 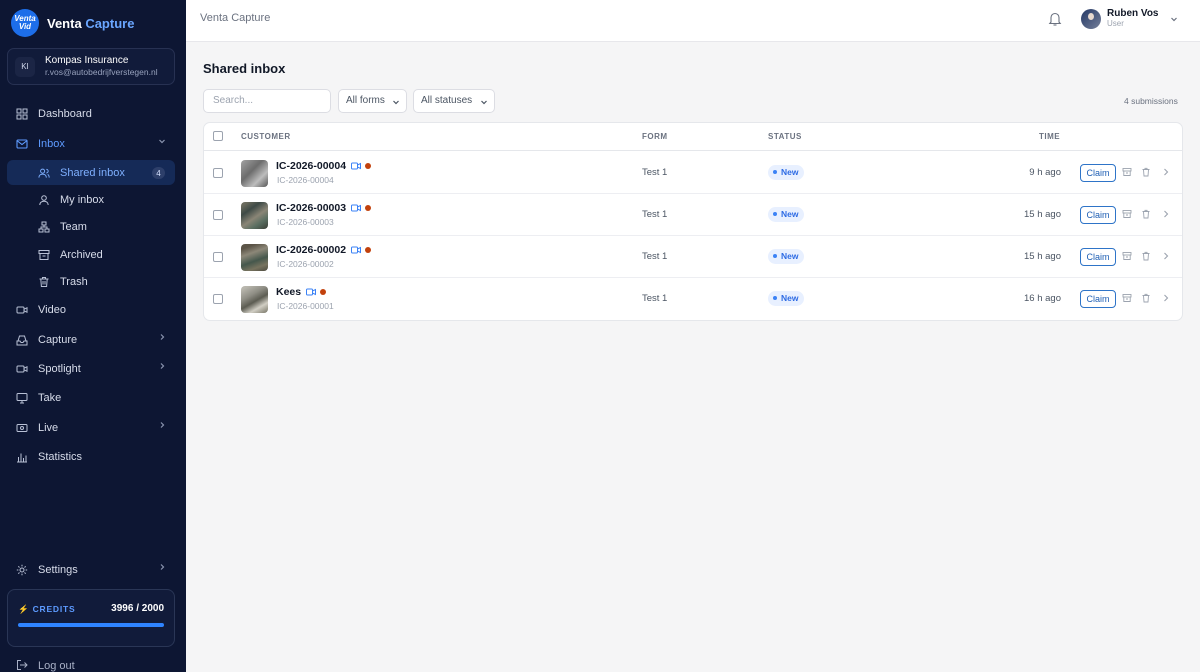 What do you see at coordinates (22, 665) in the screenshot?
I see `logout-icon` at bounding box center [22, 665].